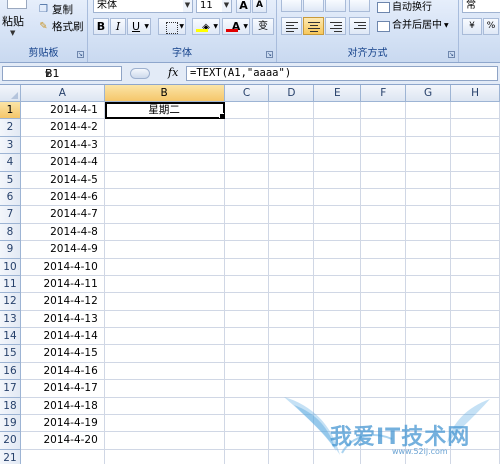 This screenshot has height=464, width=500. Describe the element at coordinates (62, 337) in the screenshot. I see `cell-a: 2014-4-14` at that location.